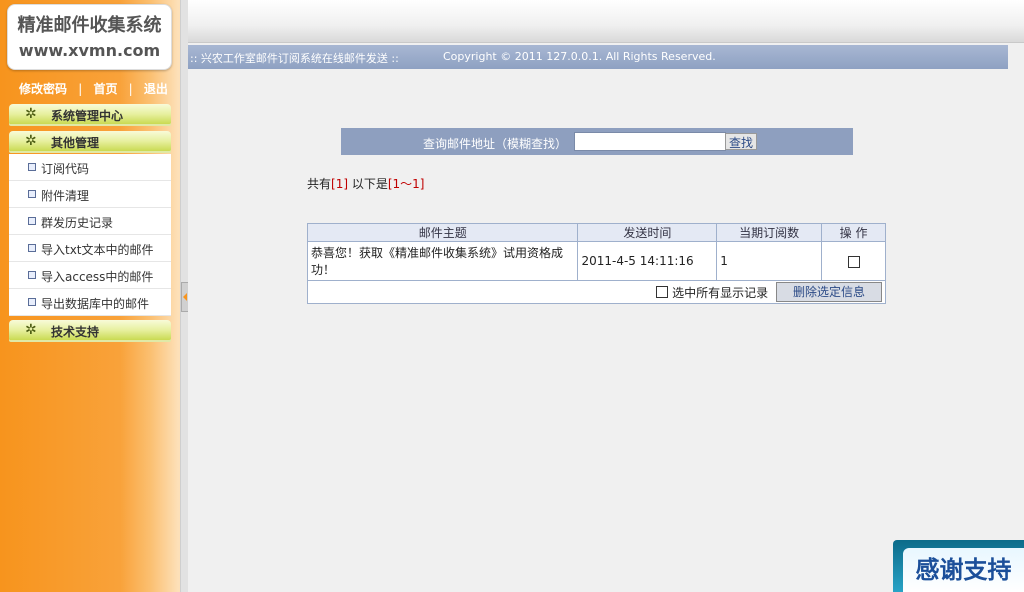 The height and width of the screenshot is (592, 1024). I want to click on thanks-badge: 感谢支持, so click(958, 566).